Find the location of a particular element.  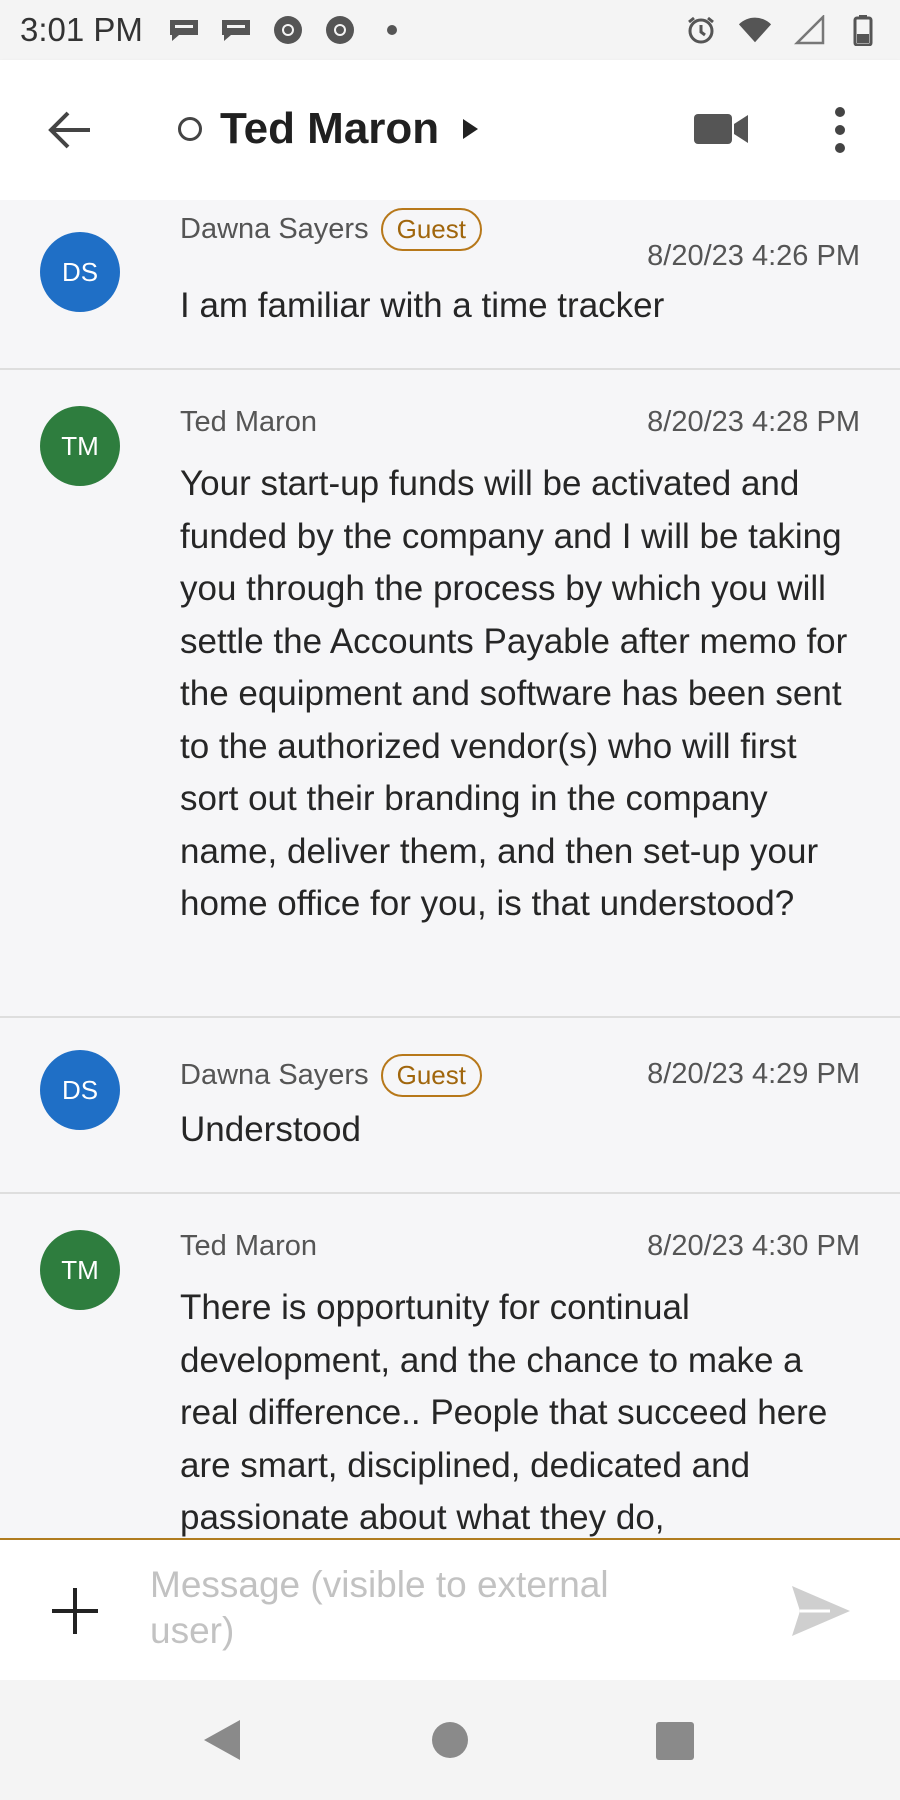

triangle-back-icon is located at coordinates (222, 1740).